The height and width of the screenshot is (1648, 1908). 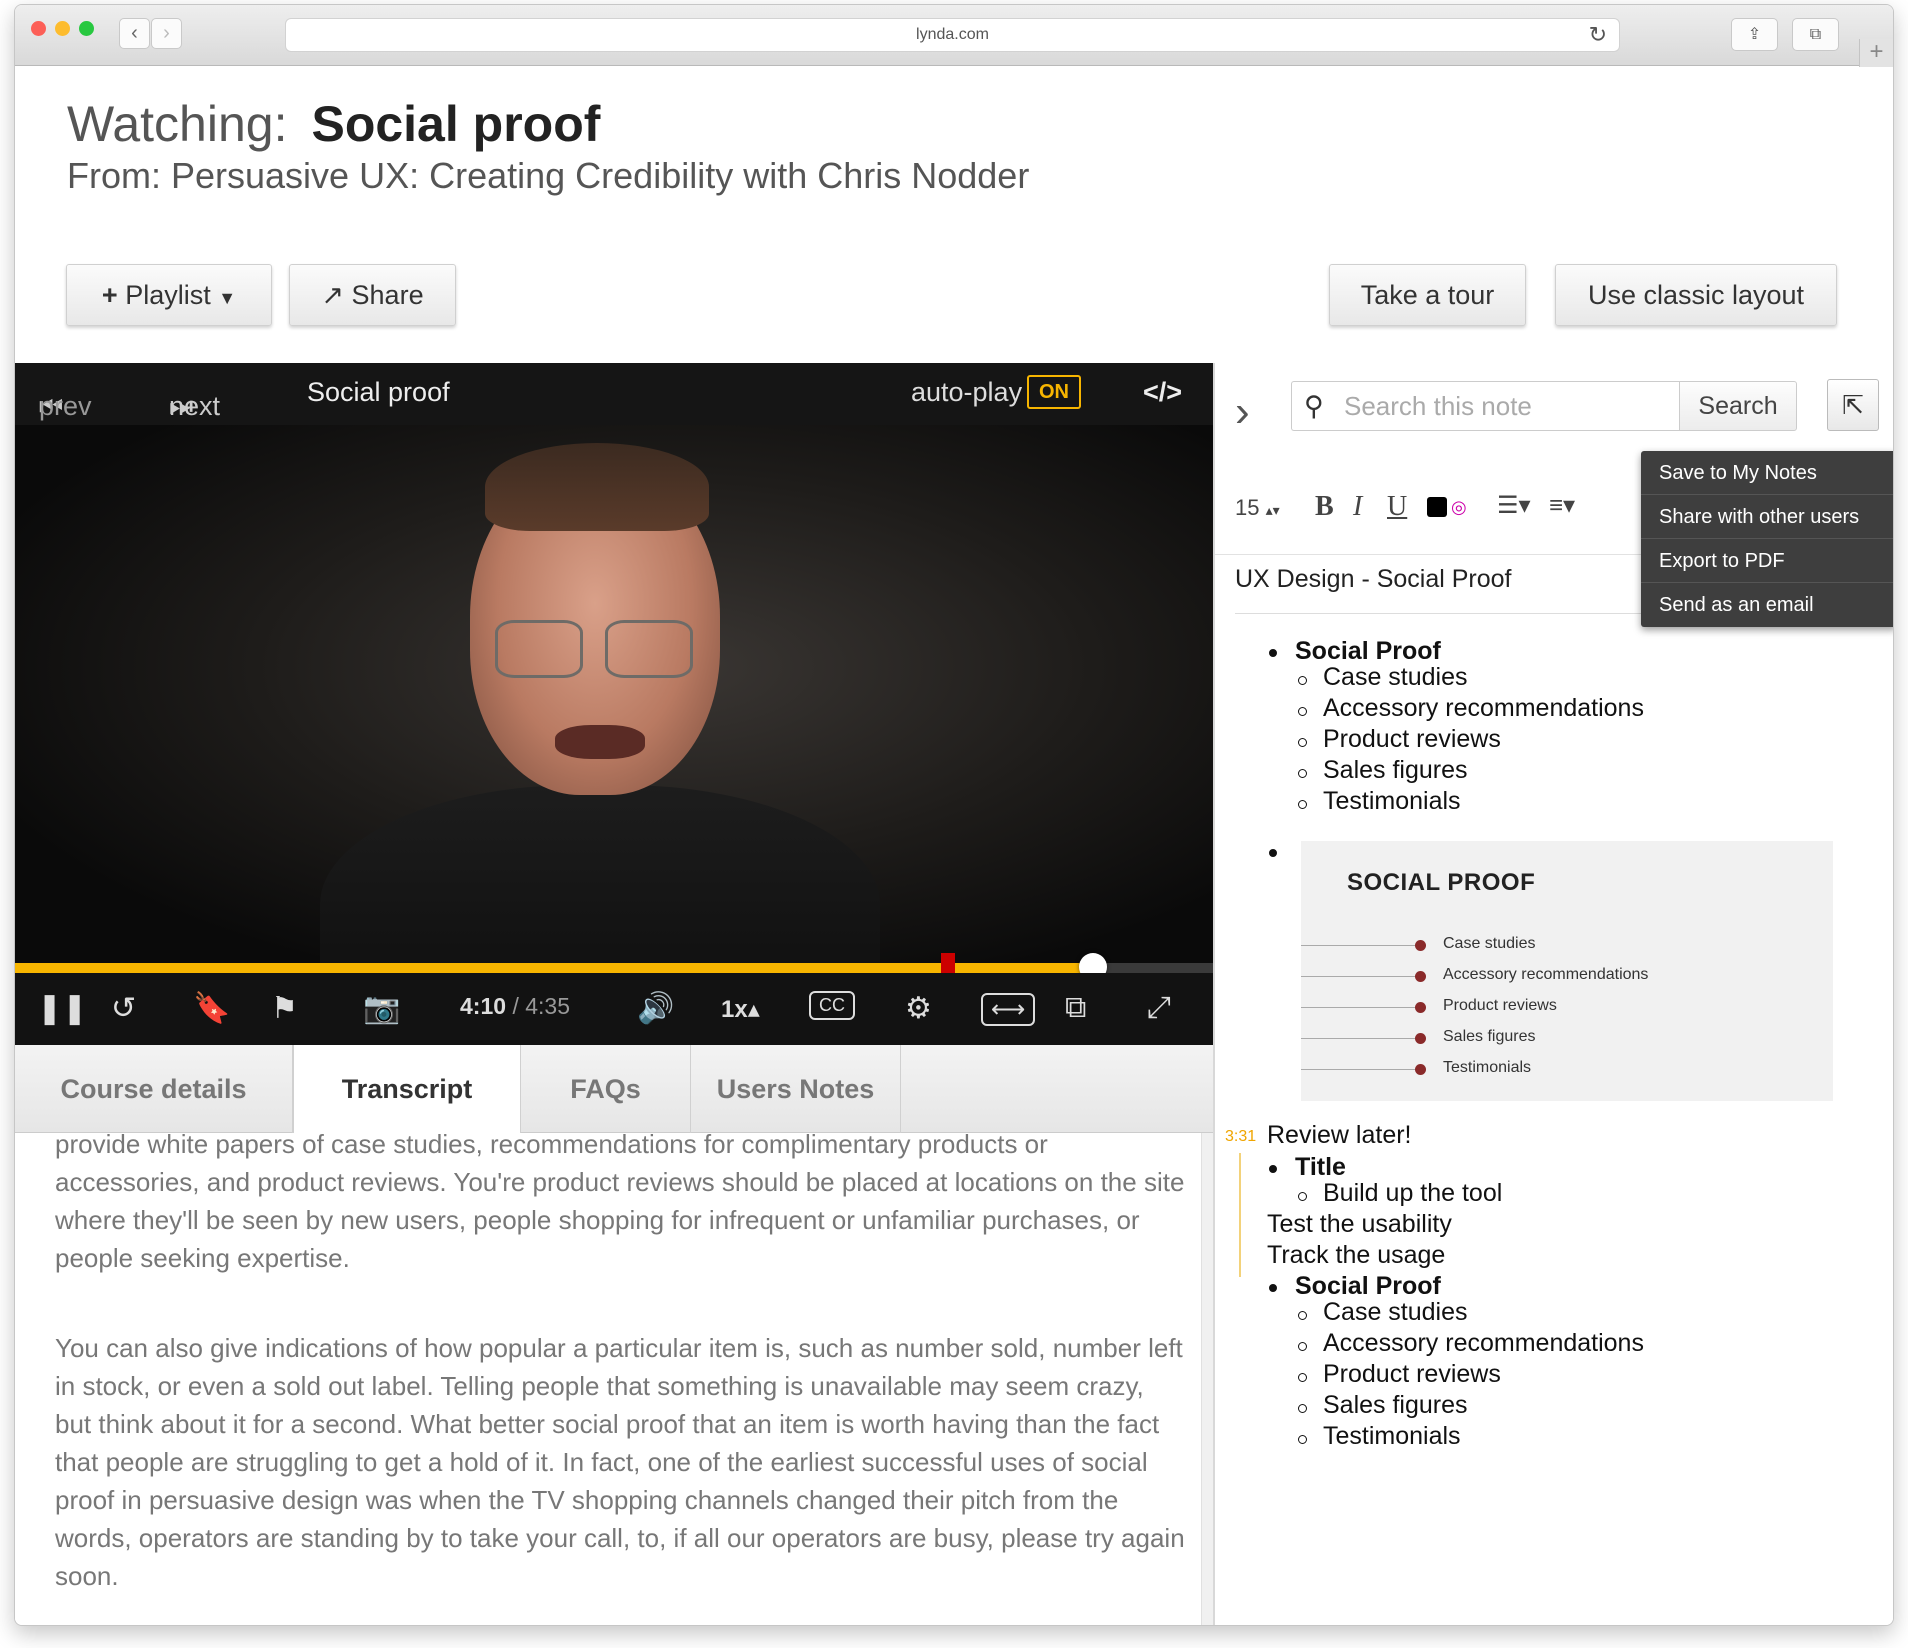 What do you see at coordinates (1562, 505) in the screenshot?
I see `align-icon: ≡▾` at bounding box center [1562, 505].